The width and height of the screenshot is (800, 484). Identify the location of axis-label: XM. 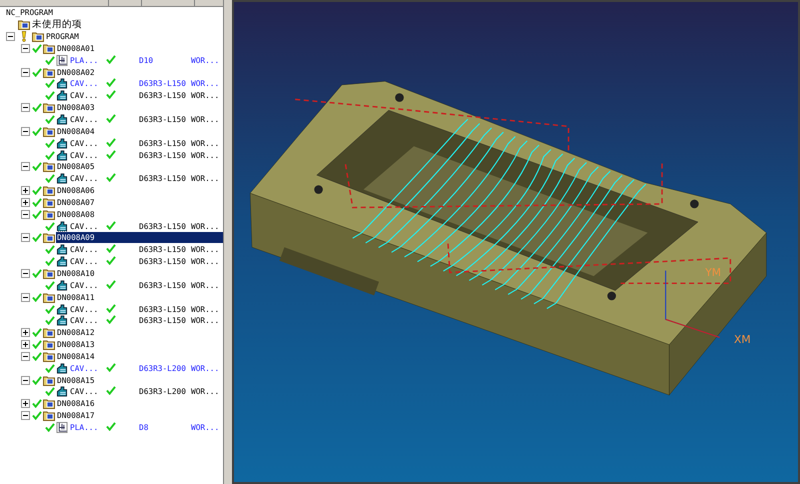
(742, 339).